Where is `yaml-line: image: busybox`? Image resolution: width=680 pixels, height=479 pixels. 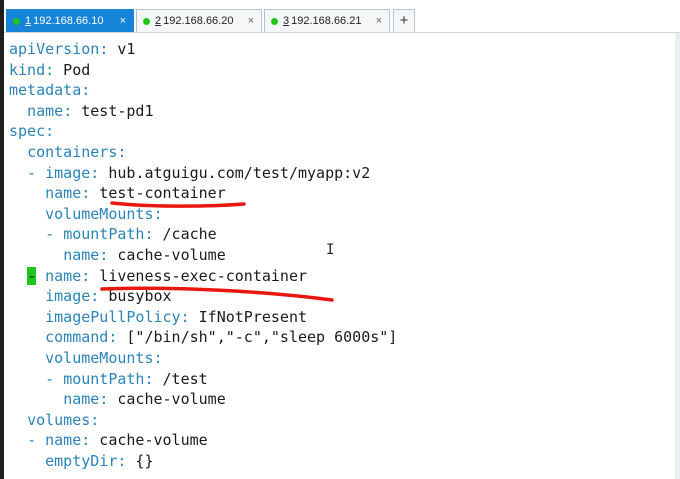
yaml-line: image: busybox is located at coordinates (90, 296).